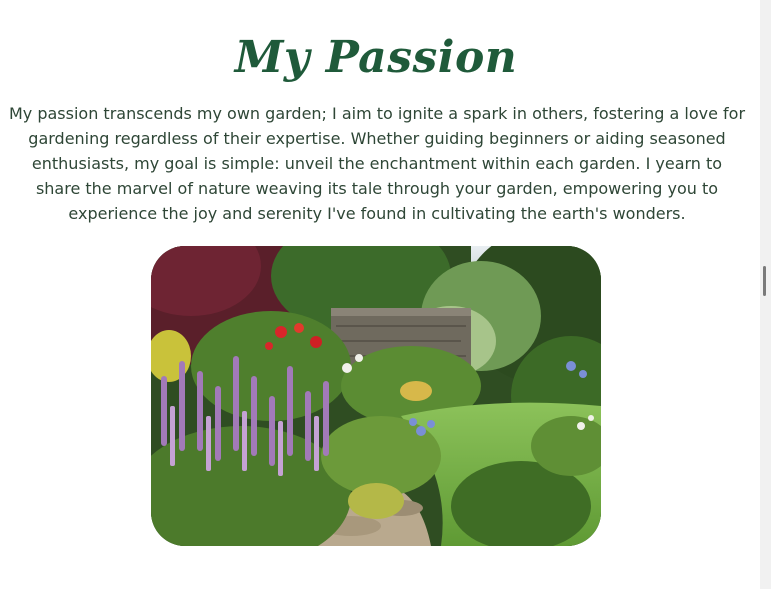  I want to click on scrollbar, so click(765, 294).